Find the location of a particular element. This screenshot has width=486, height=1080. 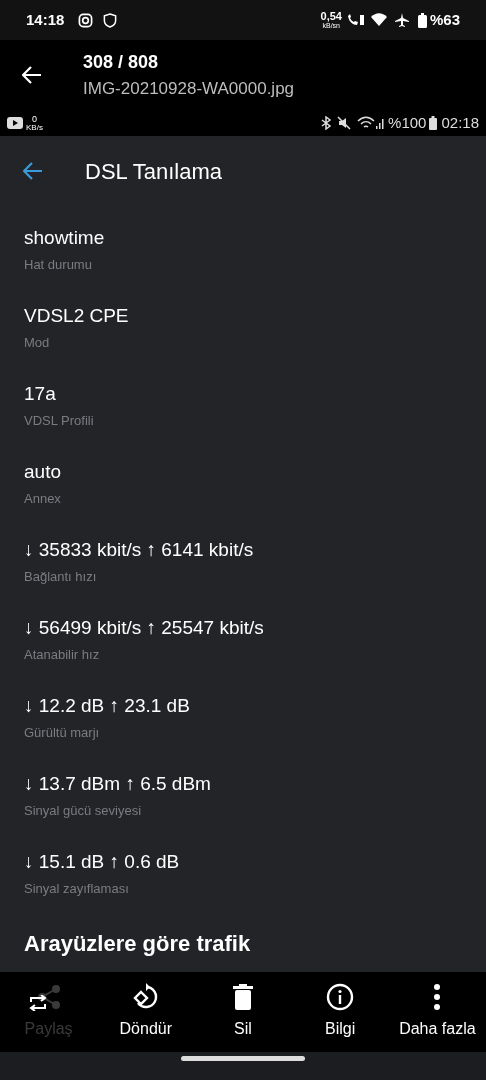

delete-button: Sil is located at coordinates (243, 1012).